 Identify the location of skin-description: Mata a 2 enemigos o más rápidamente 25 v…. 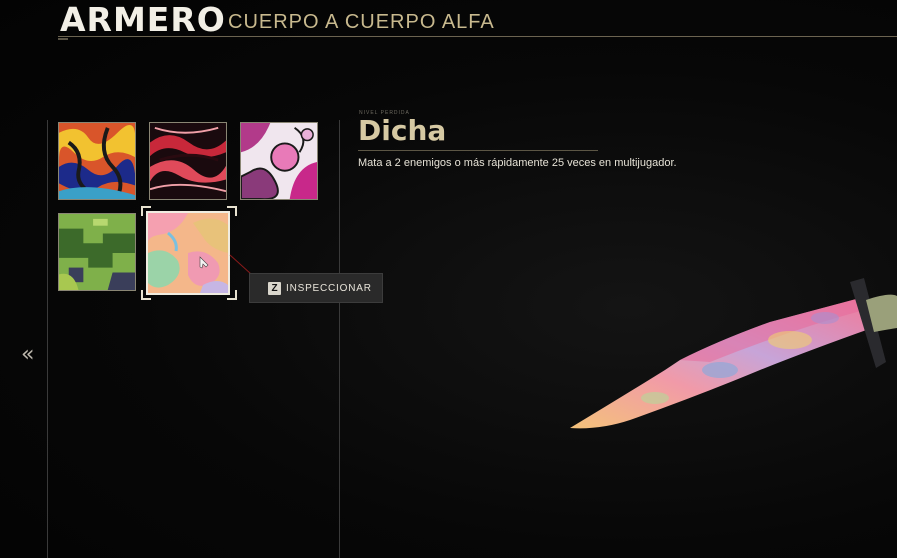
(517, 163).